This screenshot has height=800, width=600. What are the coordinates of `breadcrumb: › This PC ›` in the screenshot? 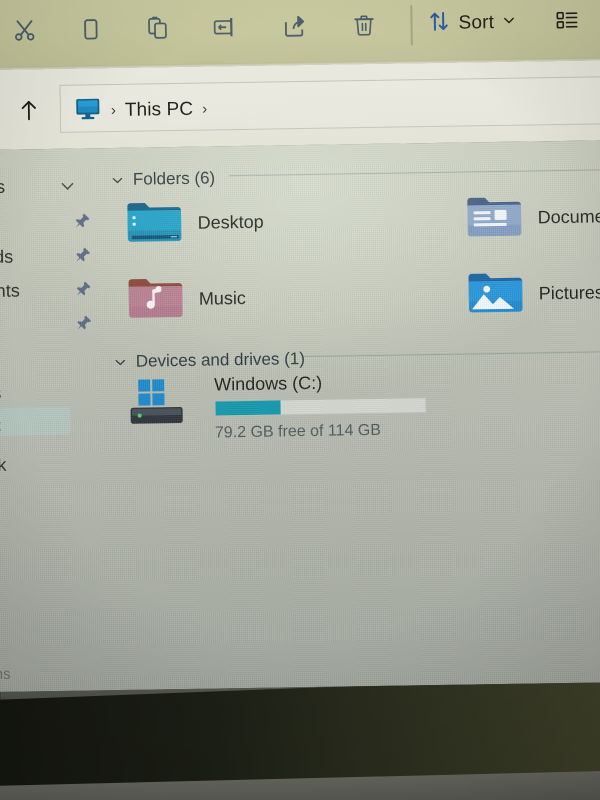 It's located at (141, 110).